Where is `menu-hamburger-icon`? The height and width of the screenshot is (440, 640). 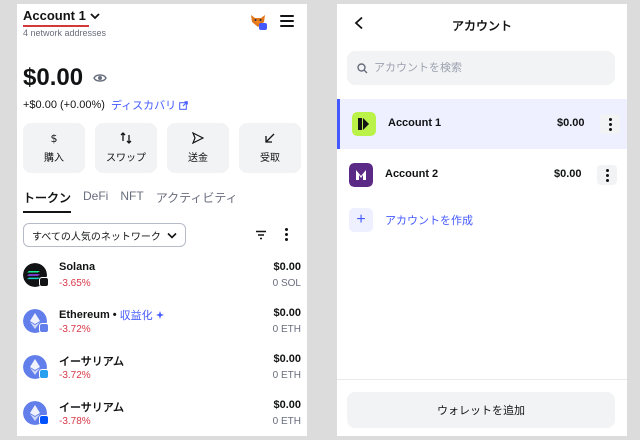 menu-hamburger-icon is located at coordinates (287, 22).